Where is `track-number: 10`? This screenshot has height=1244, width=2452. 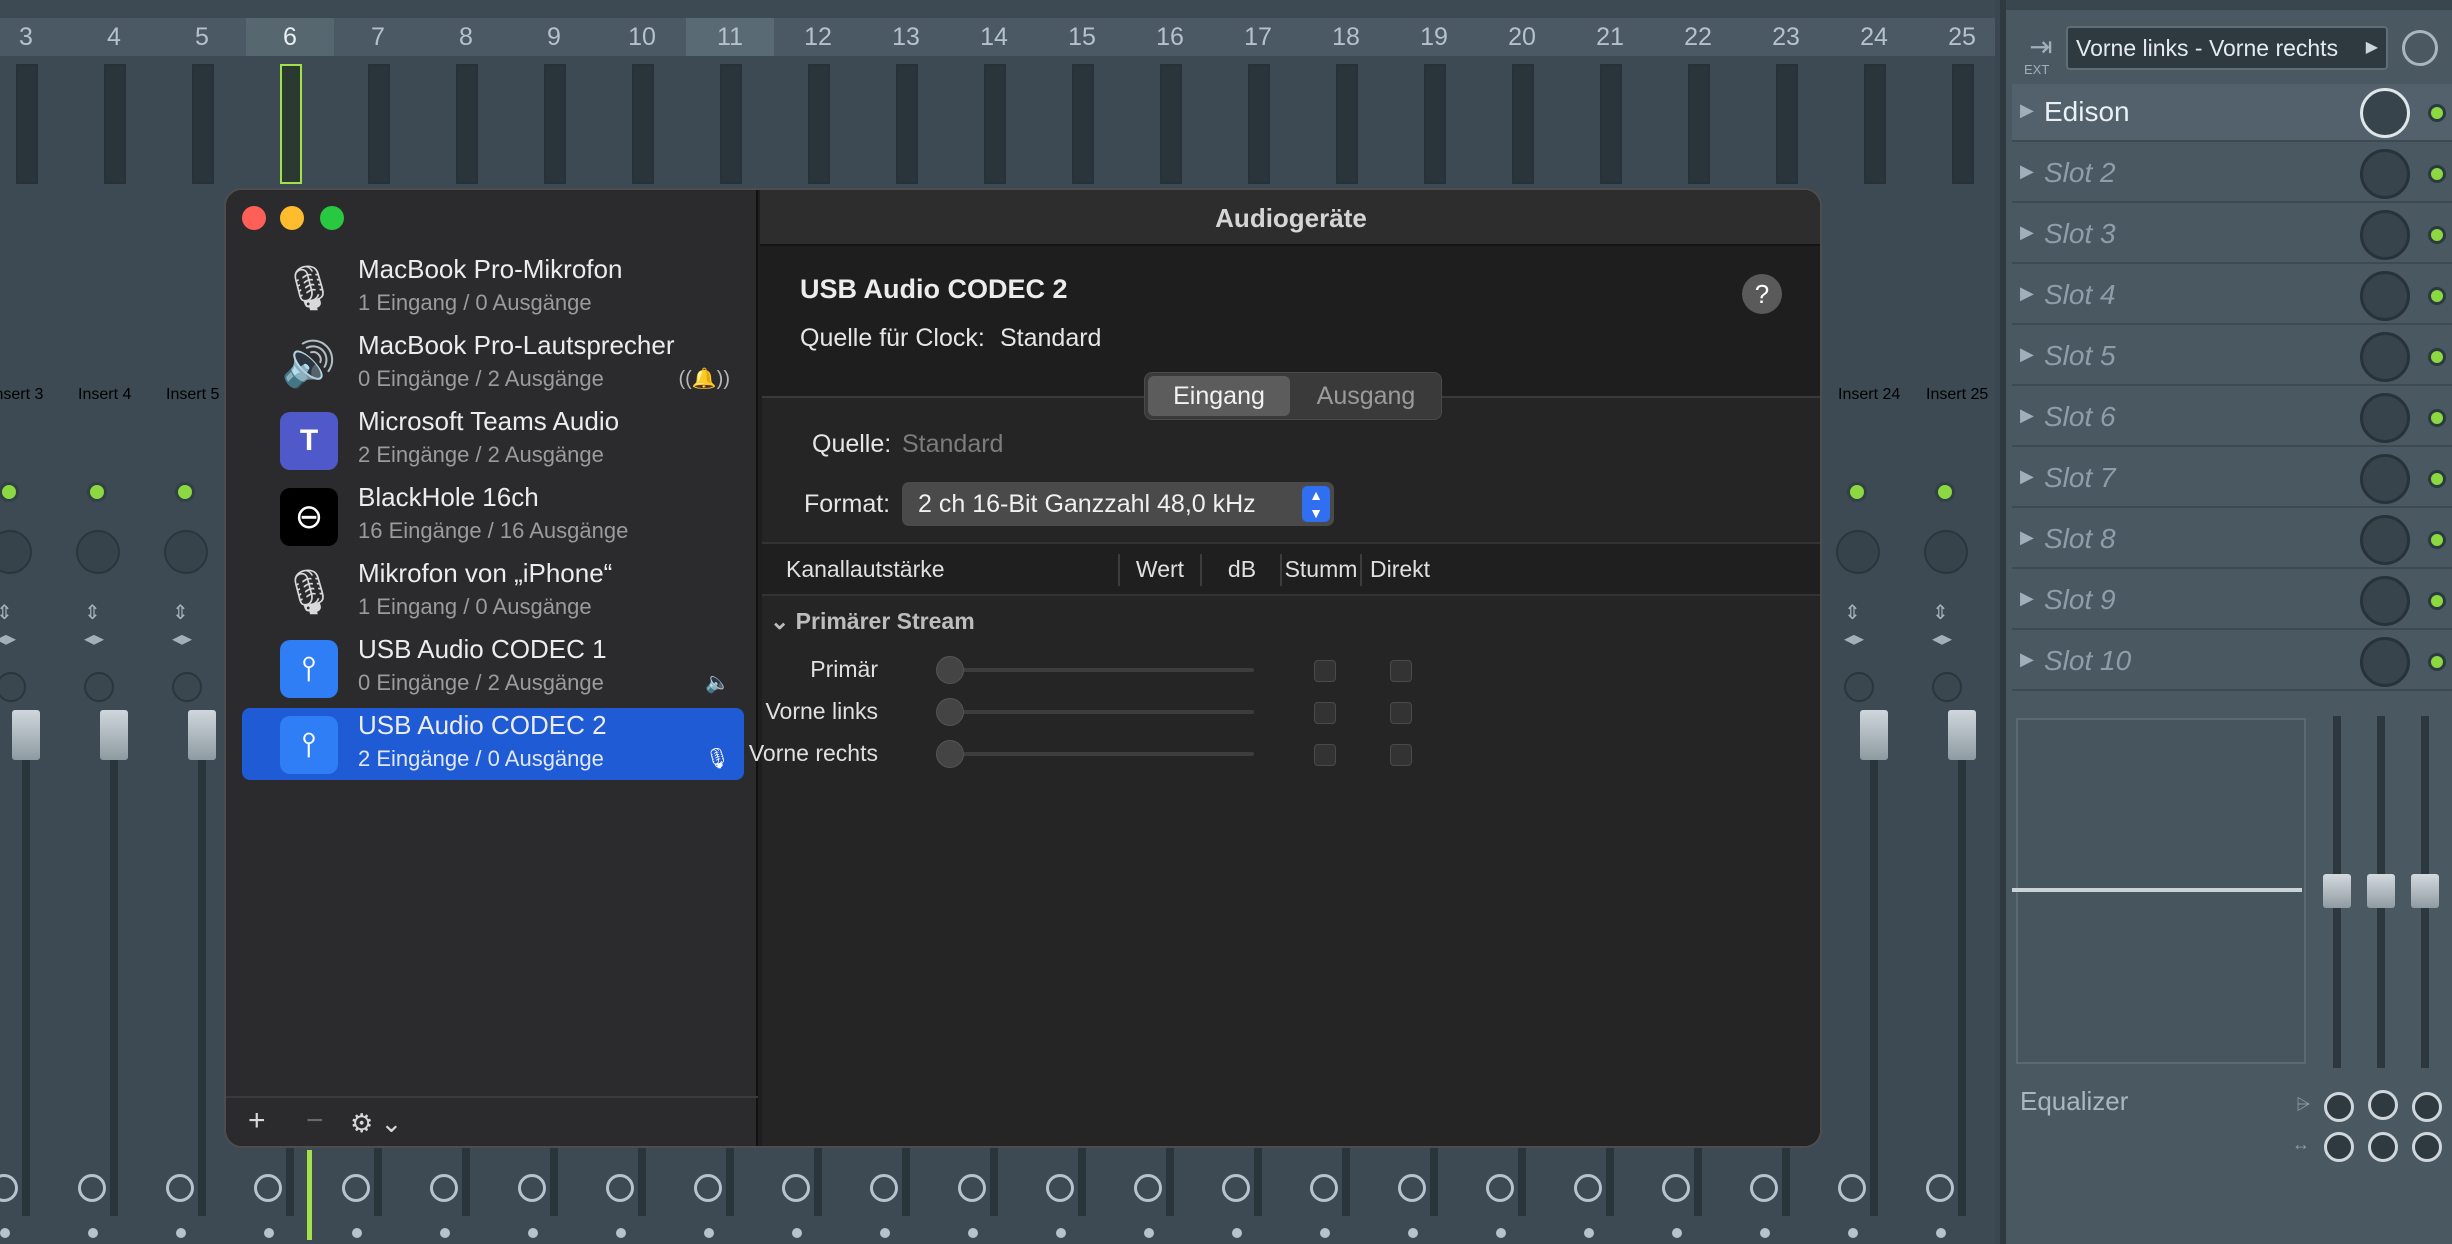 track-number: 10 is located at coordinates (642, 37).